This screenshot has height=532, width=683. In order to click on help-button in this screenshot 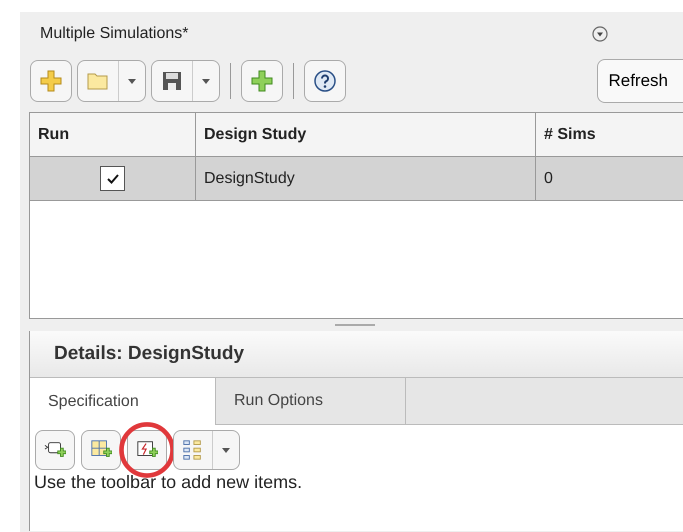, I will do `click(325, 81)`.